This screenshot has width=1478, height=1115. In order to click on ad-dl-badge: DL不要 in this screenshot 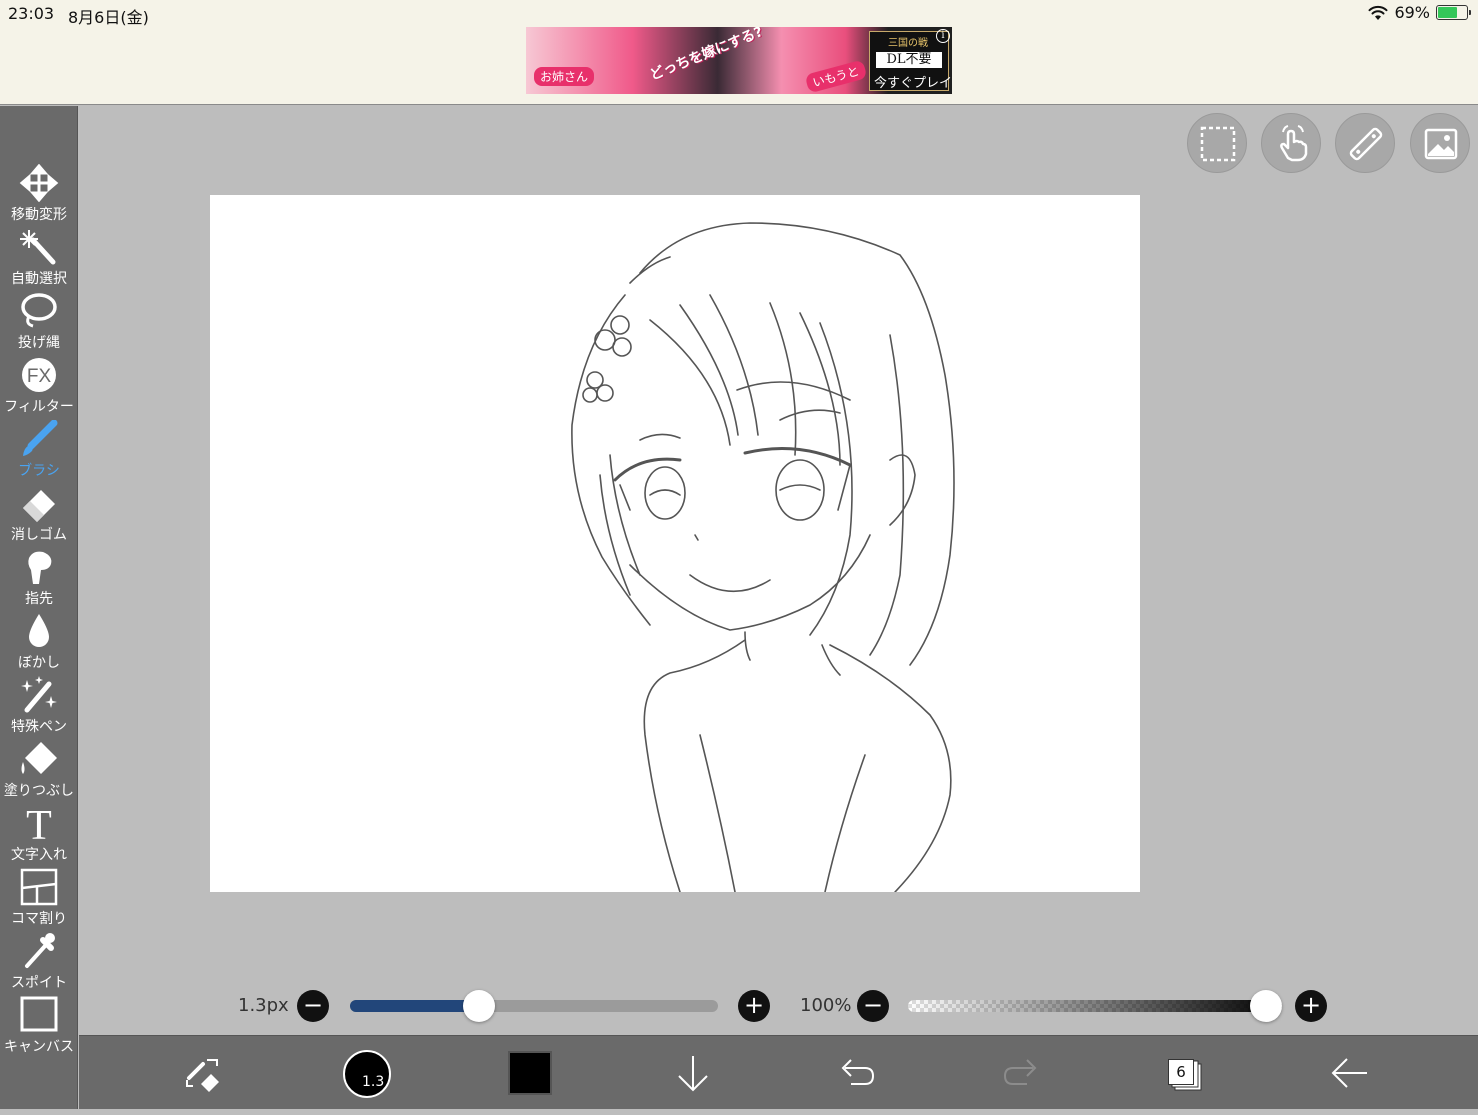, I will do `click(909, 60)`.